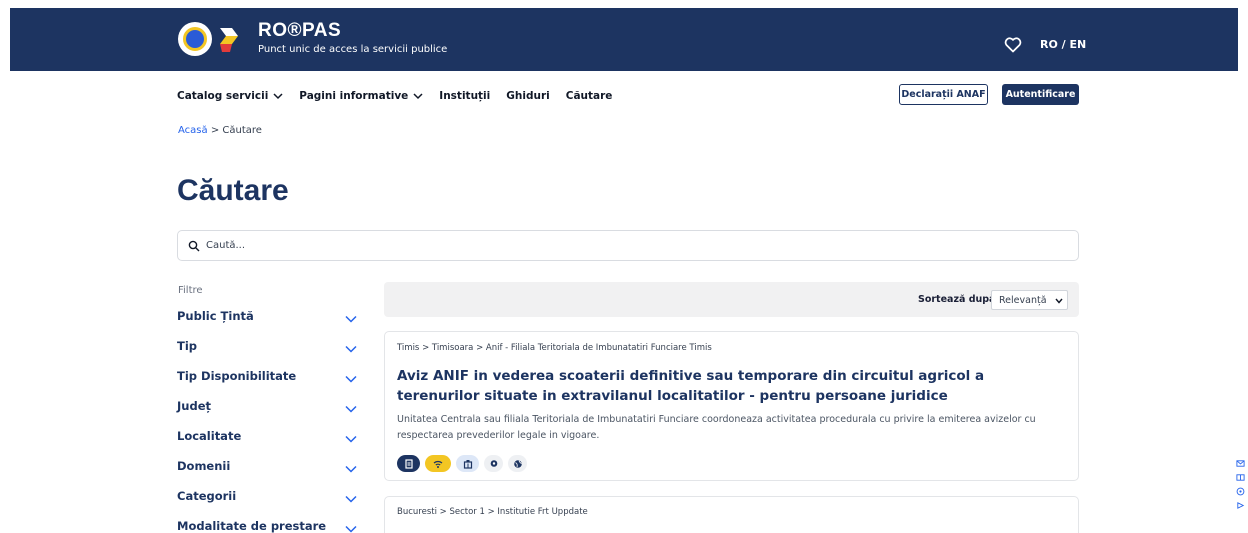 Image resolution: width=1248 pixels, height=533 pixels. What do you see at coordinates (1240, 477) in the screenshot?
I see `book-icon` at bounding box center [1240, 477].